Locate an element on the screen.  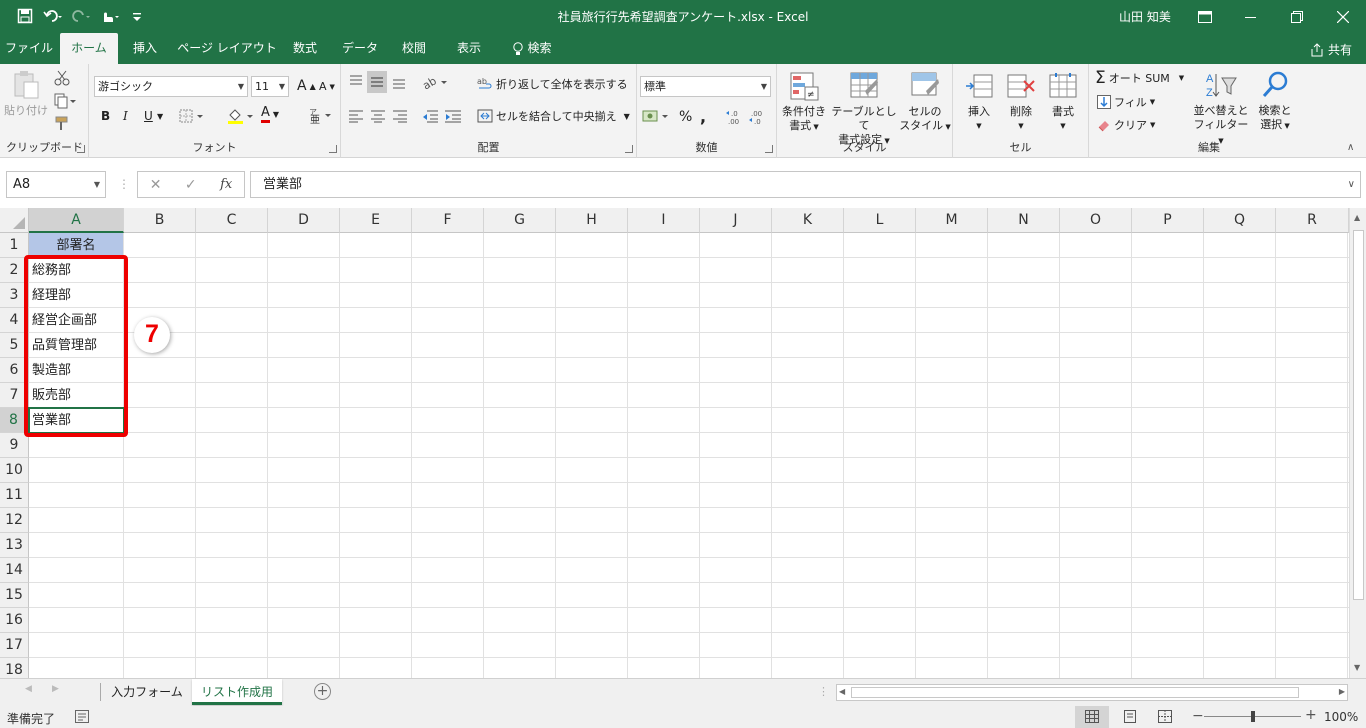
clear-button: クリア ▼ is located at coordinates (1126, 125).